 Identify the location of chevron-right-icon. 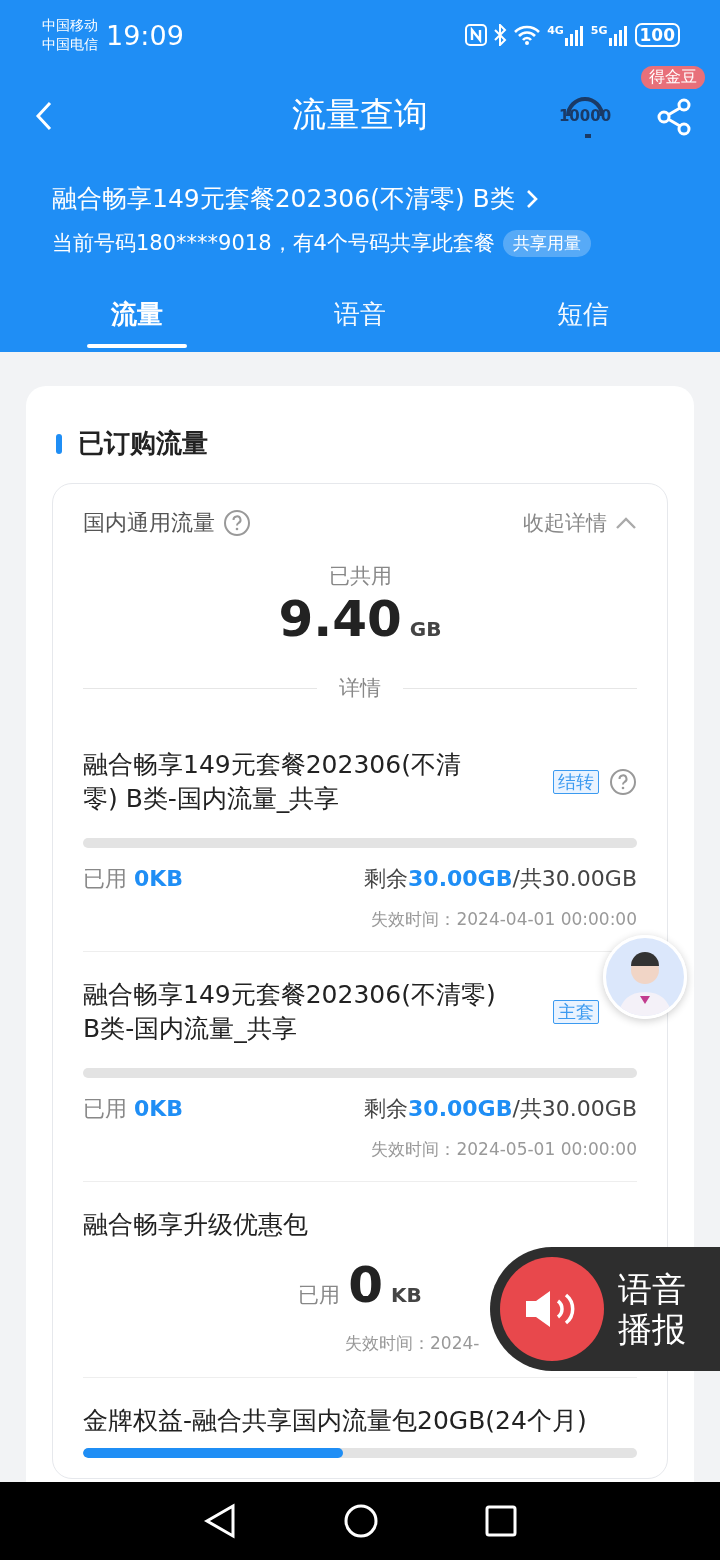
(531, 198).